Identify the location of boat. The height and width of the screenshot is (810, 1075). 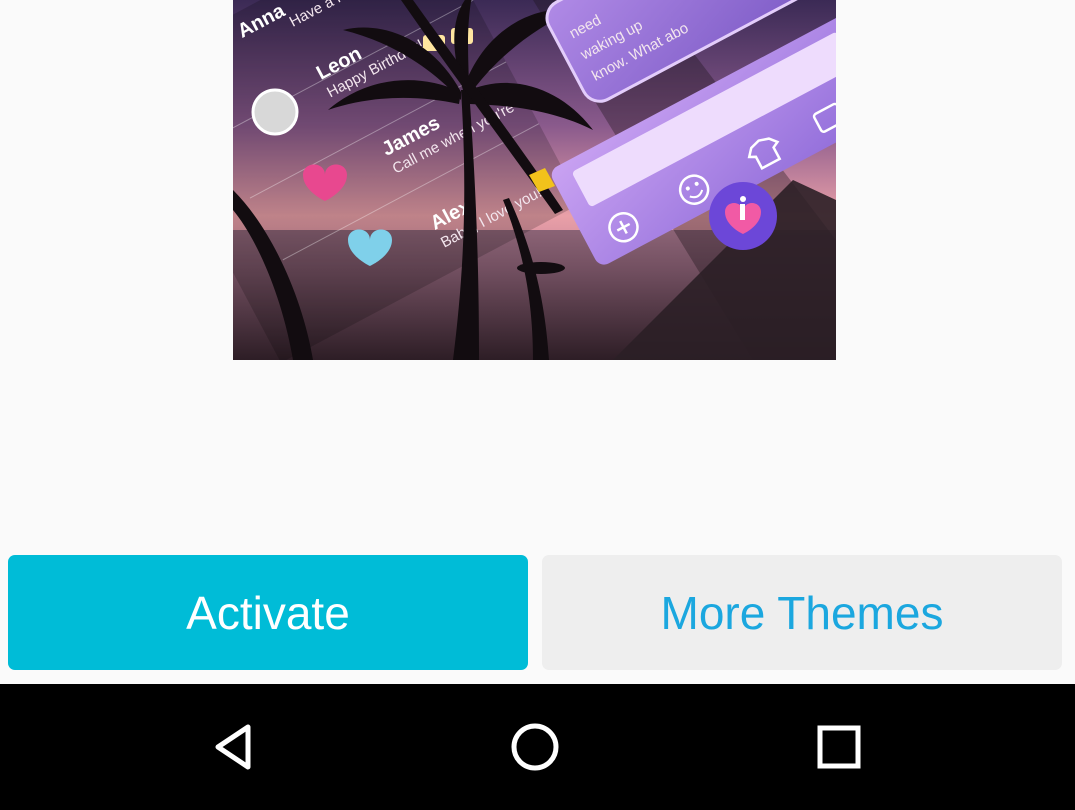
(541, 268).